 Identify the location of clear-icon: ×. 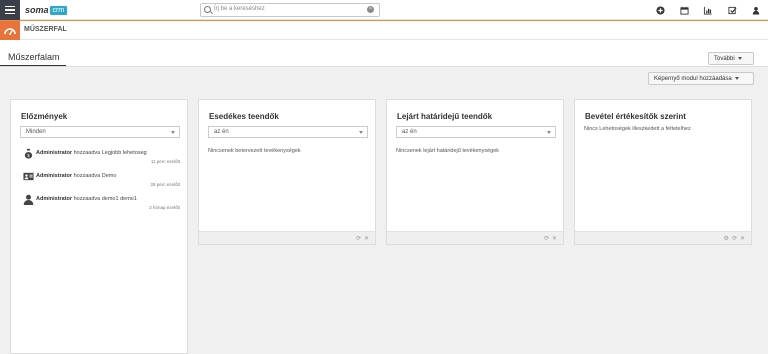
(370, 9).